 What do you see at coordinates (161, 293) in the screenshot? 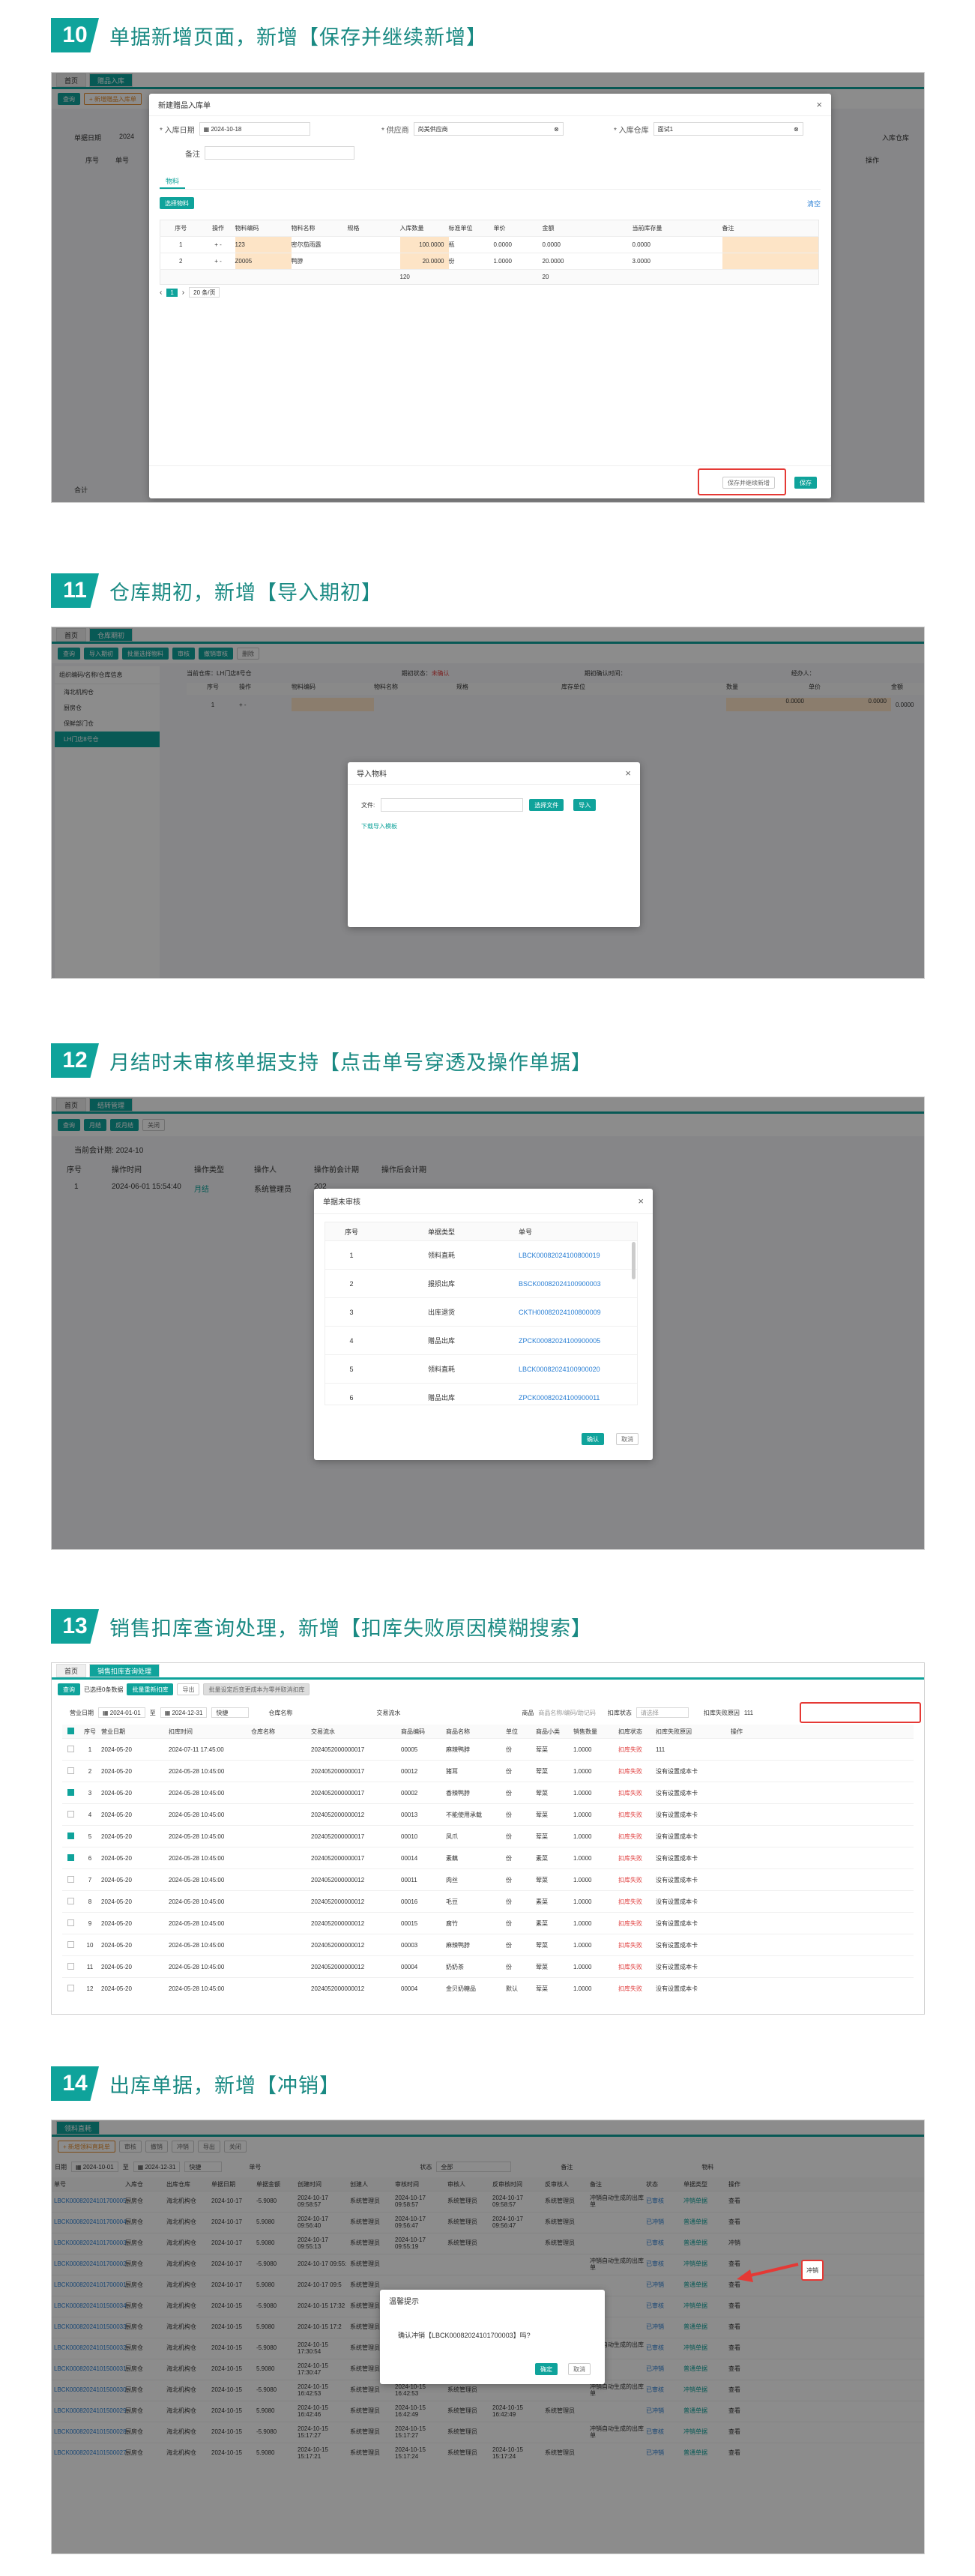
I see `prev-page-icon: ‹` at bounding box center [161, 293].